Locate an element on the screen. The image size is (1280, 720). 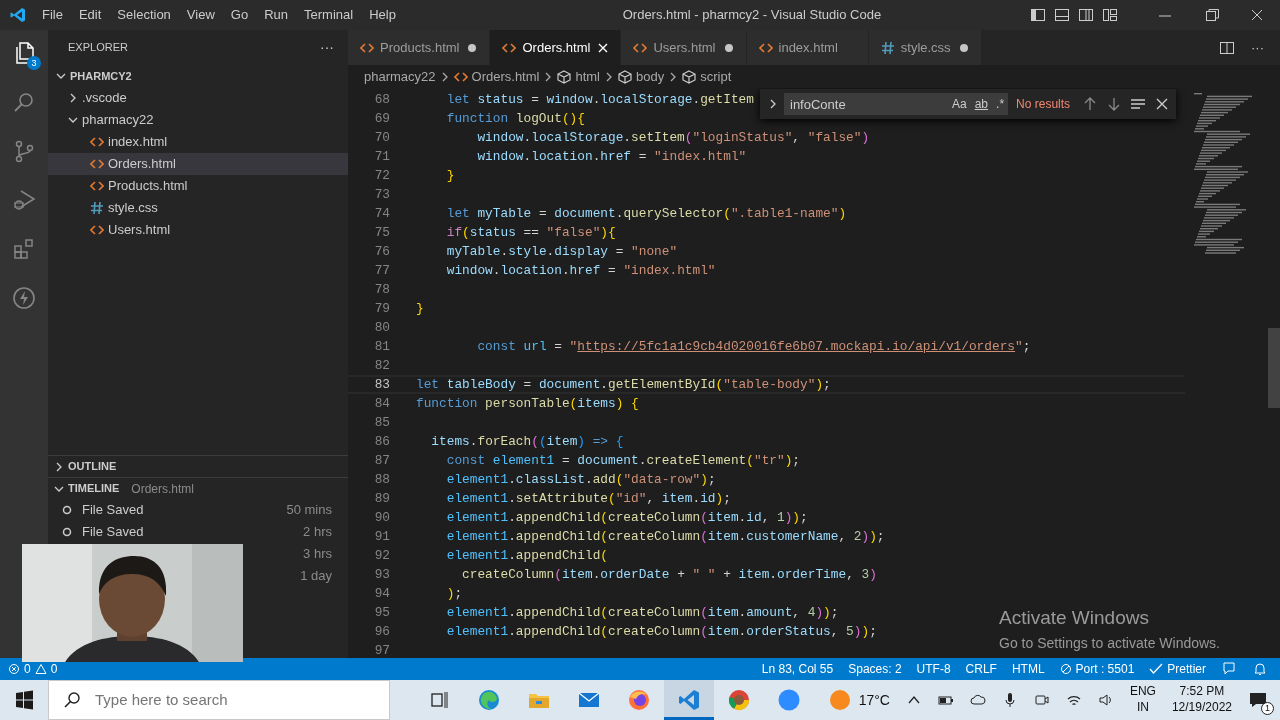
file-name: Users.html is located at coordinates (139, 230).